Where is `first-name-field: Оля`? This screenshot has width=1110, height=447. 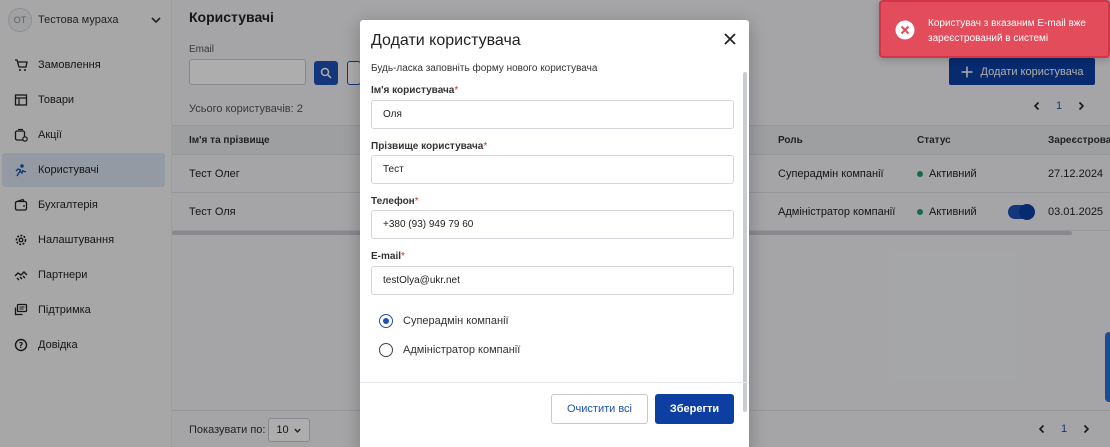 first-name-field: Оля is located at coordinates (552, 114).